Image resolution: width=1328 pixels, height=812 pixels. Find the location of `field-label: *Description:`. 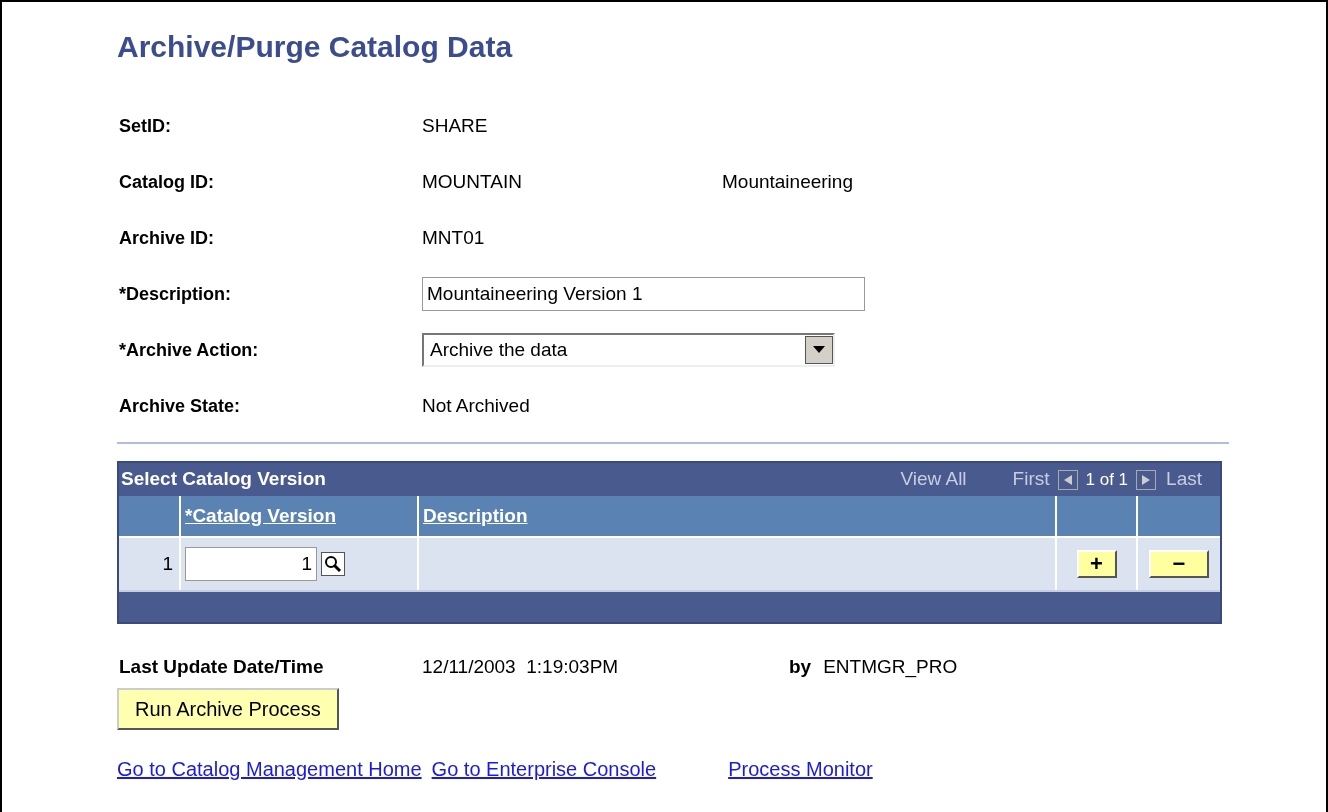

field-label: *Description: is located at coordinates (175, 294).